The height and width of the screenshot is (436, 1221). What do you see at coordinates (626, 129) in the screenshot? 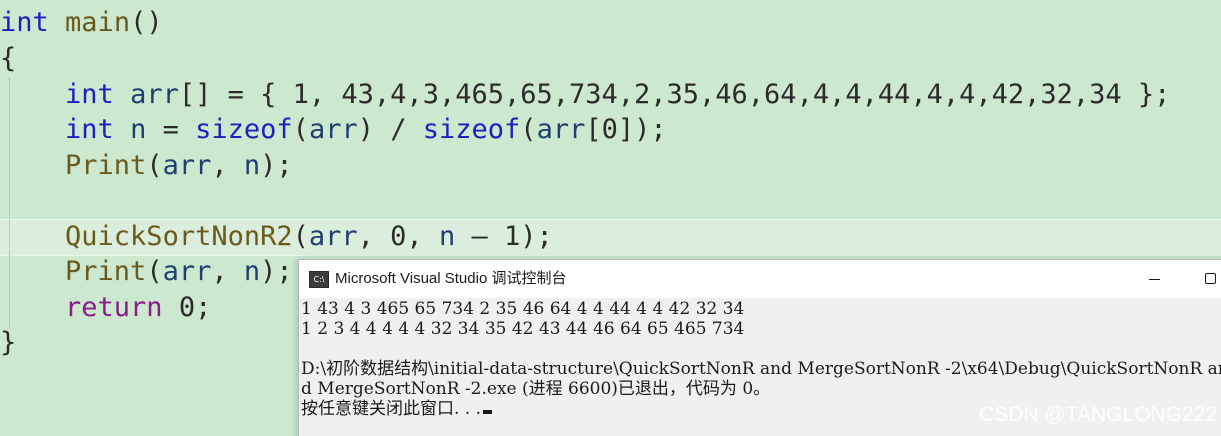
I see `code-token: [0]);` at bounding box center [626, 129].